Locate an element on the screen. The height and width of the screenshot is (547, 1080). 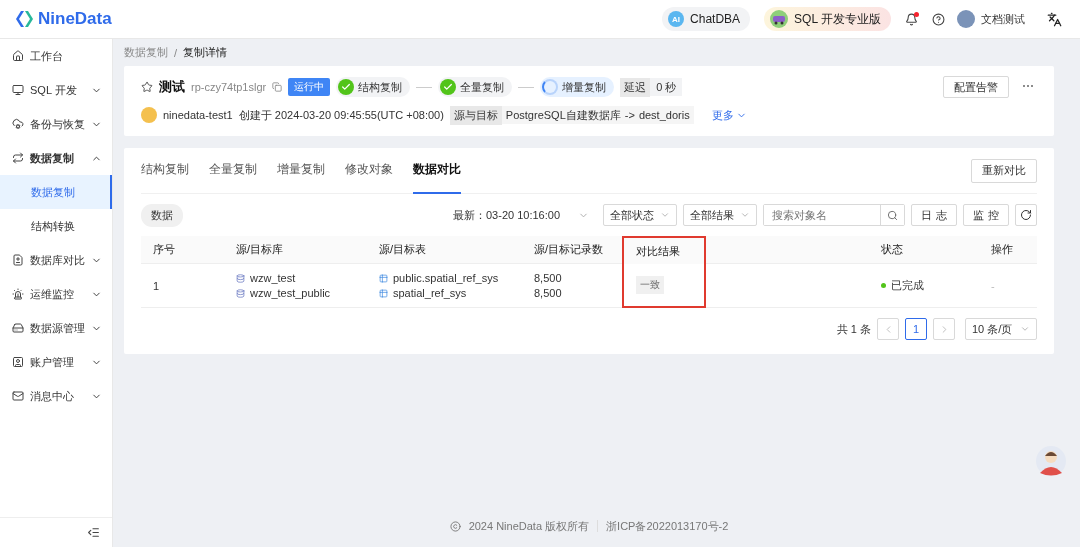
car-icon is located at coordinates (779, 19).